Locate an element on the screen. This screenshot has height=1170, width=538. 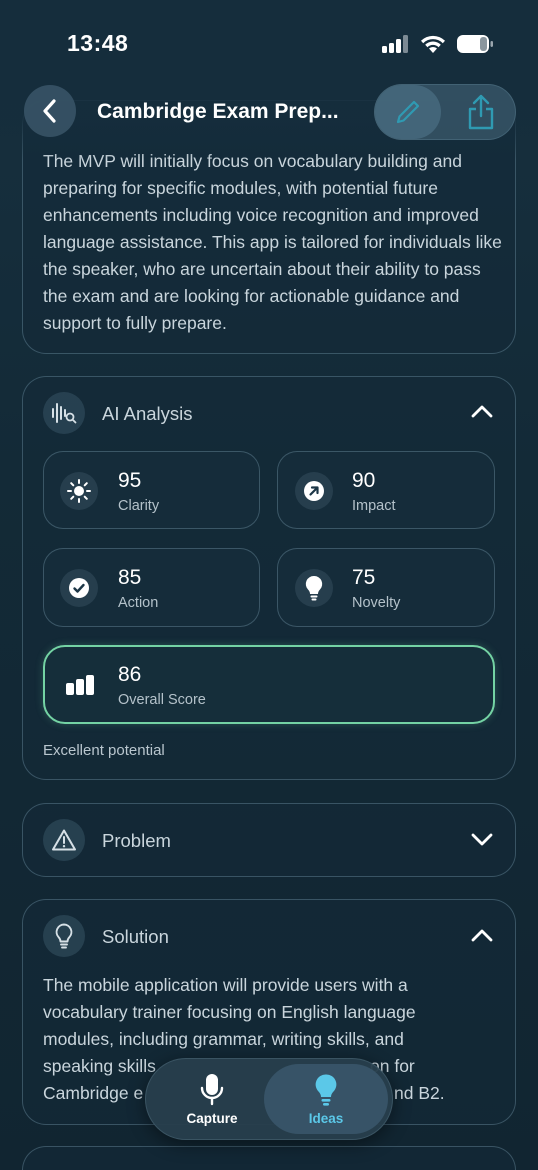
overall-score-value: 86 is located at coordinates (130, 674).